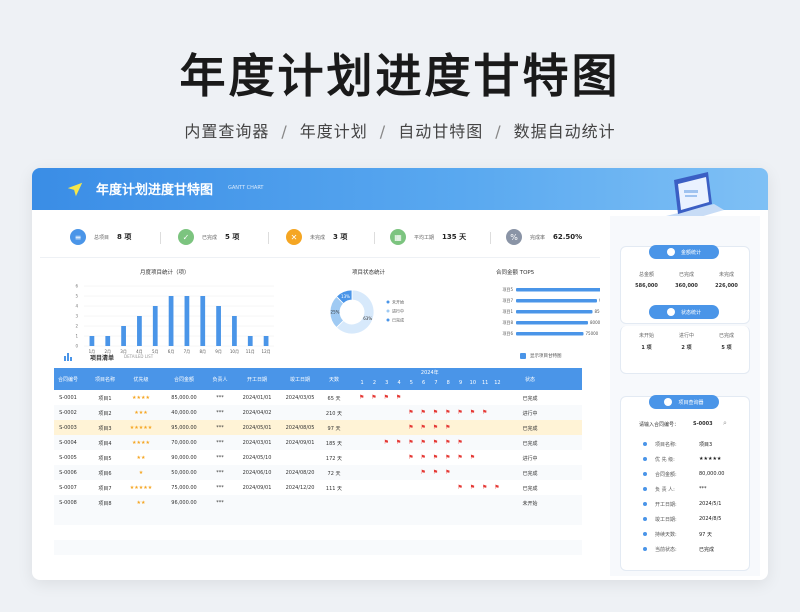 This screenshot has height=612, width=800. What do you see at coordinates (684, 312) in the screenshot?
I see `status-panel-title: 状态统计` at bounding box center [684, 312].